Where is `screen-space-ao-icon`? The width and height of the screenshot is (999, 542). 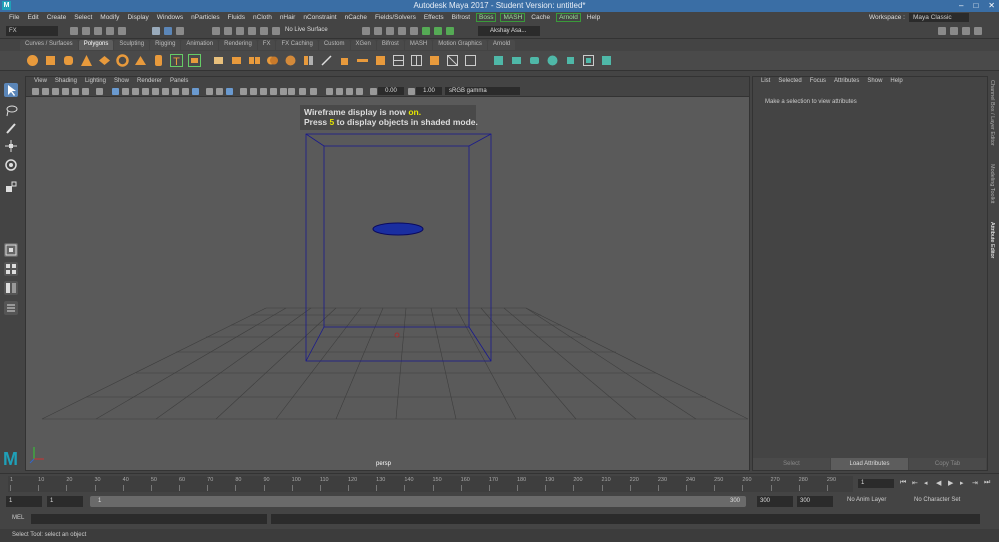
screen-space-ao-icon is located at coordinates (175, 91).